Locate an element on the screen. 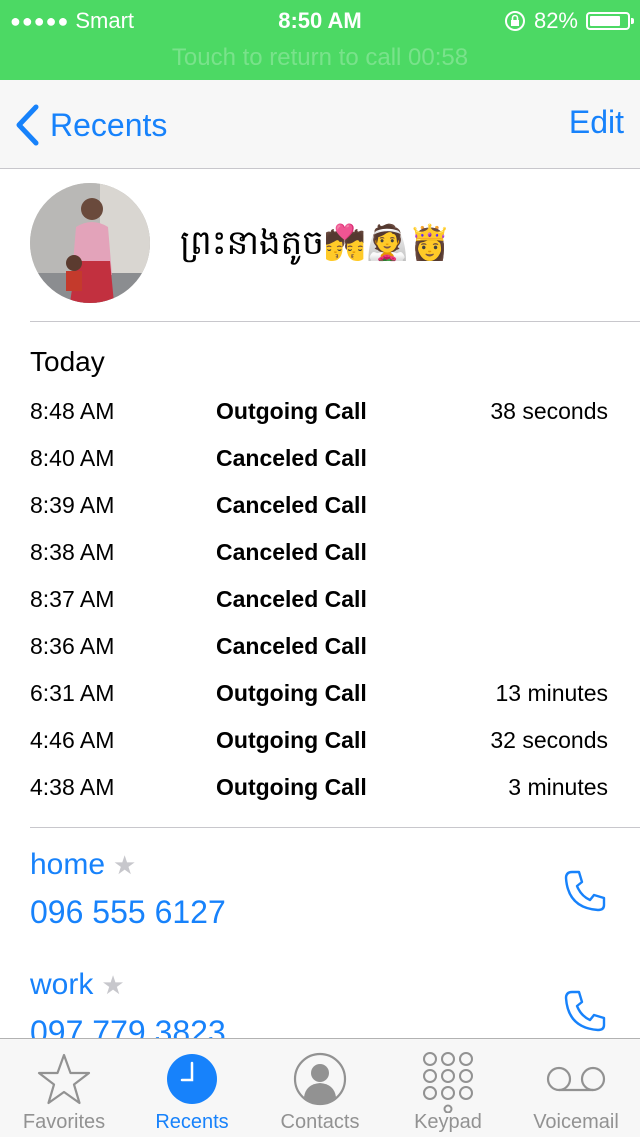  call-log-row: 4:46 AM Outgoing Call 32 seconds is located at coordinates (320, 740).